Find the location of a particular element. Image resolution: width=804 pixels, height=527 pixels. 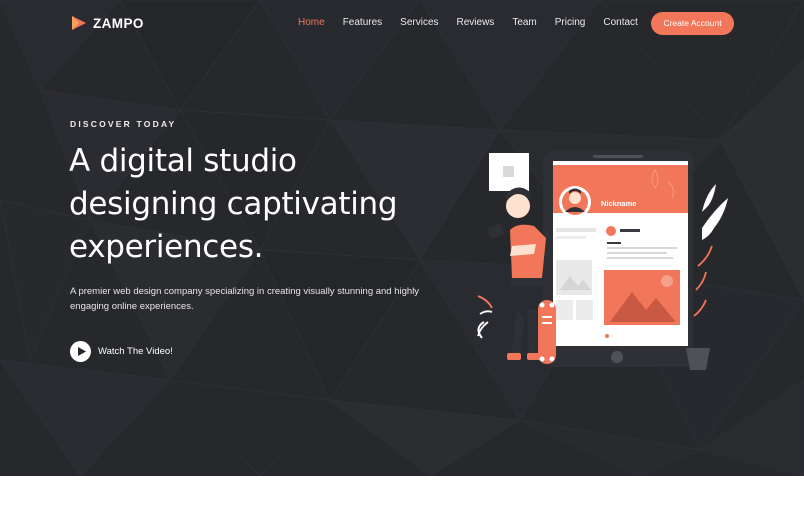

play-triangle-logo-icon is located at coordinates (79, 23).